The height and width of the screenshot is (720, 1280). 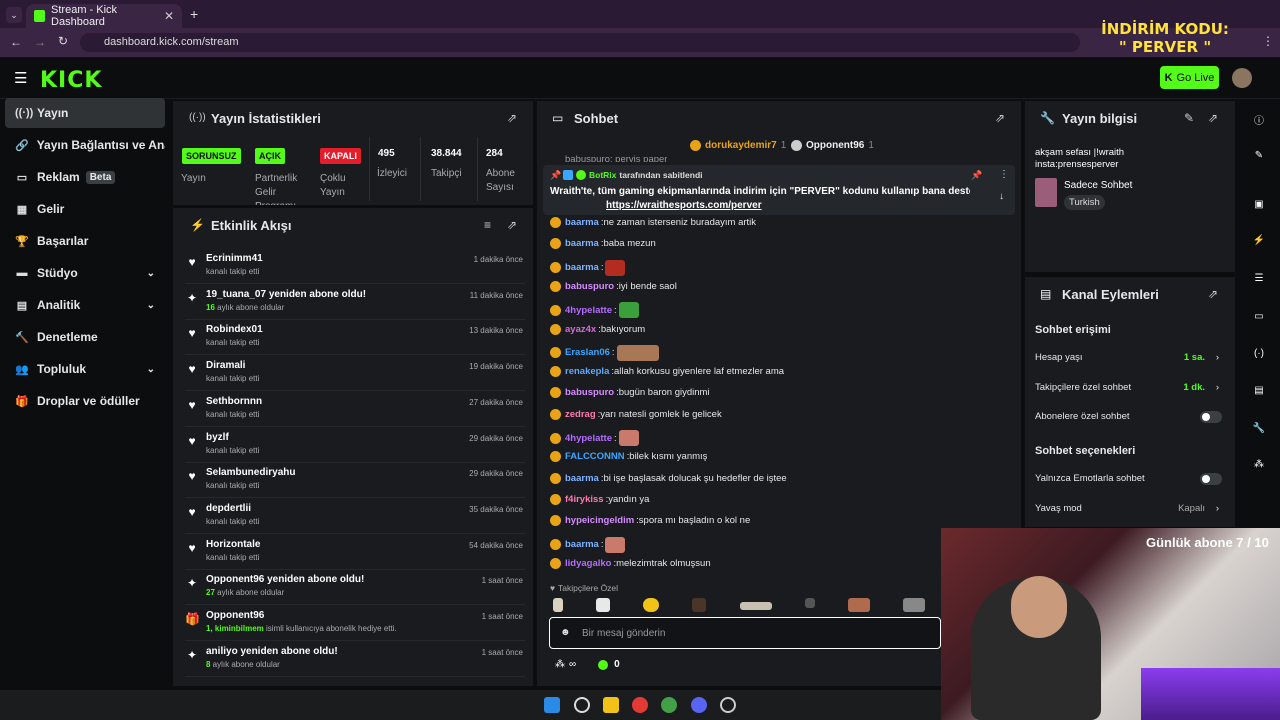 What do you see at coordinates (630, 393) in the screenshot?
I see `chat-message: babuspuro: bugün baron giydinmi` at bounding box center [630, 393].